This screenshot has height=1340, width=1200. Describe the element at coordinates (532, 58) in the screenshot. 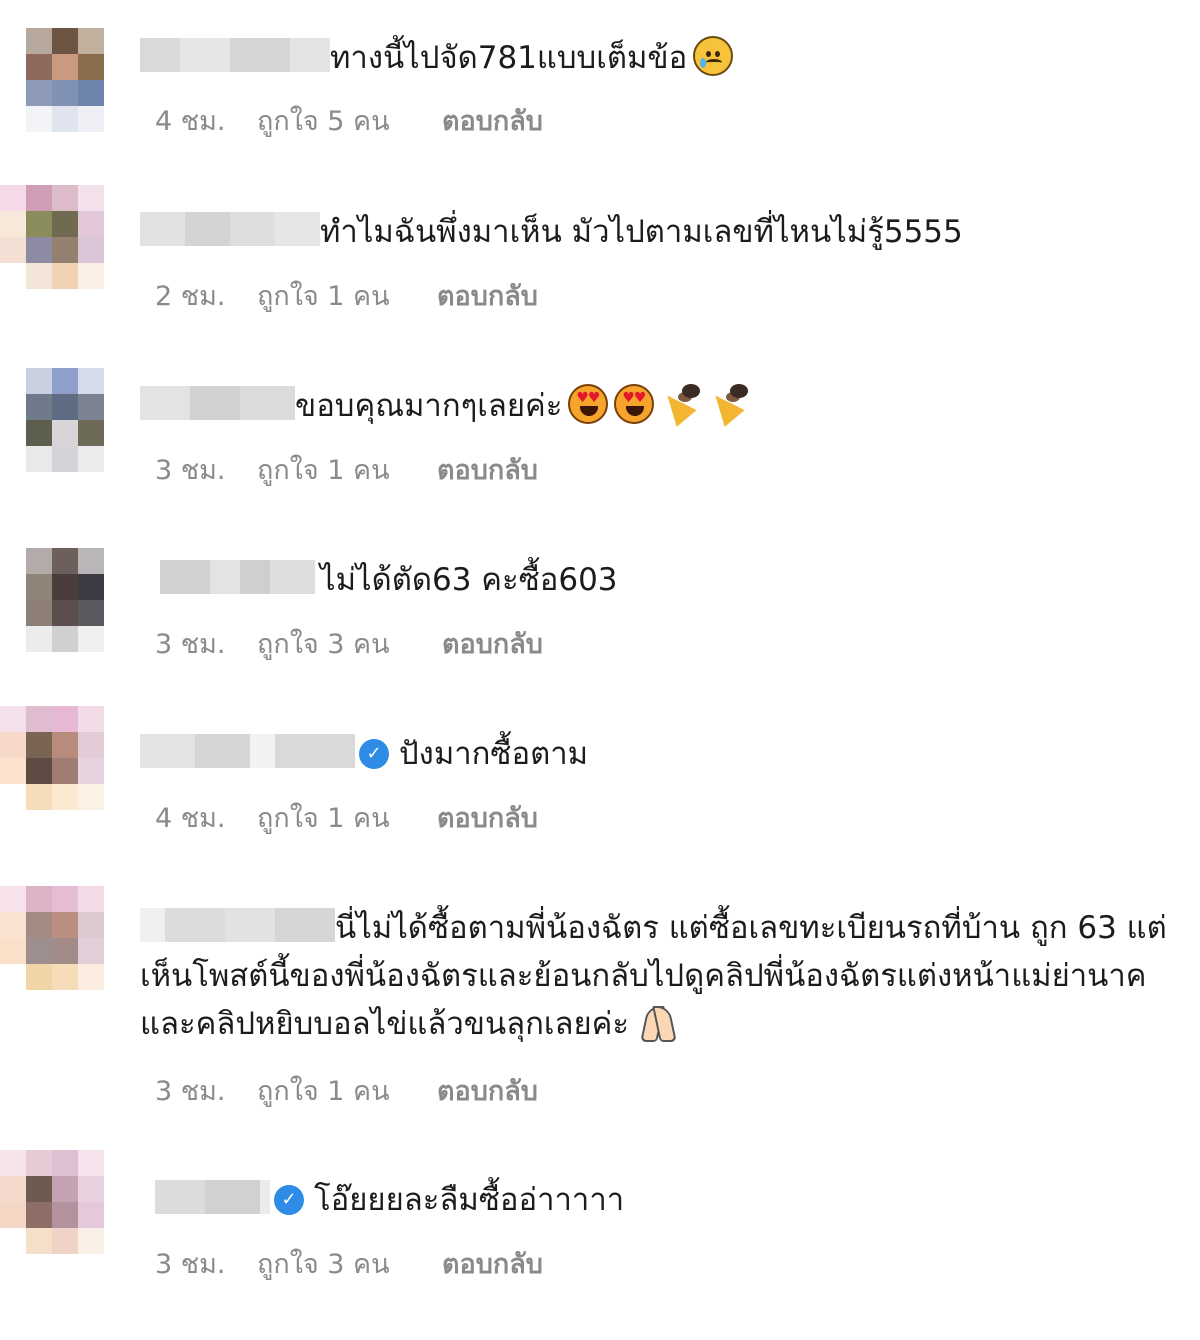

I see `comment-text: ทางนี้ไปจัด781แบบเต็มข้อ` at that location.